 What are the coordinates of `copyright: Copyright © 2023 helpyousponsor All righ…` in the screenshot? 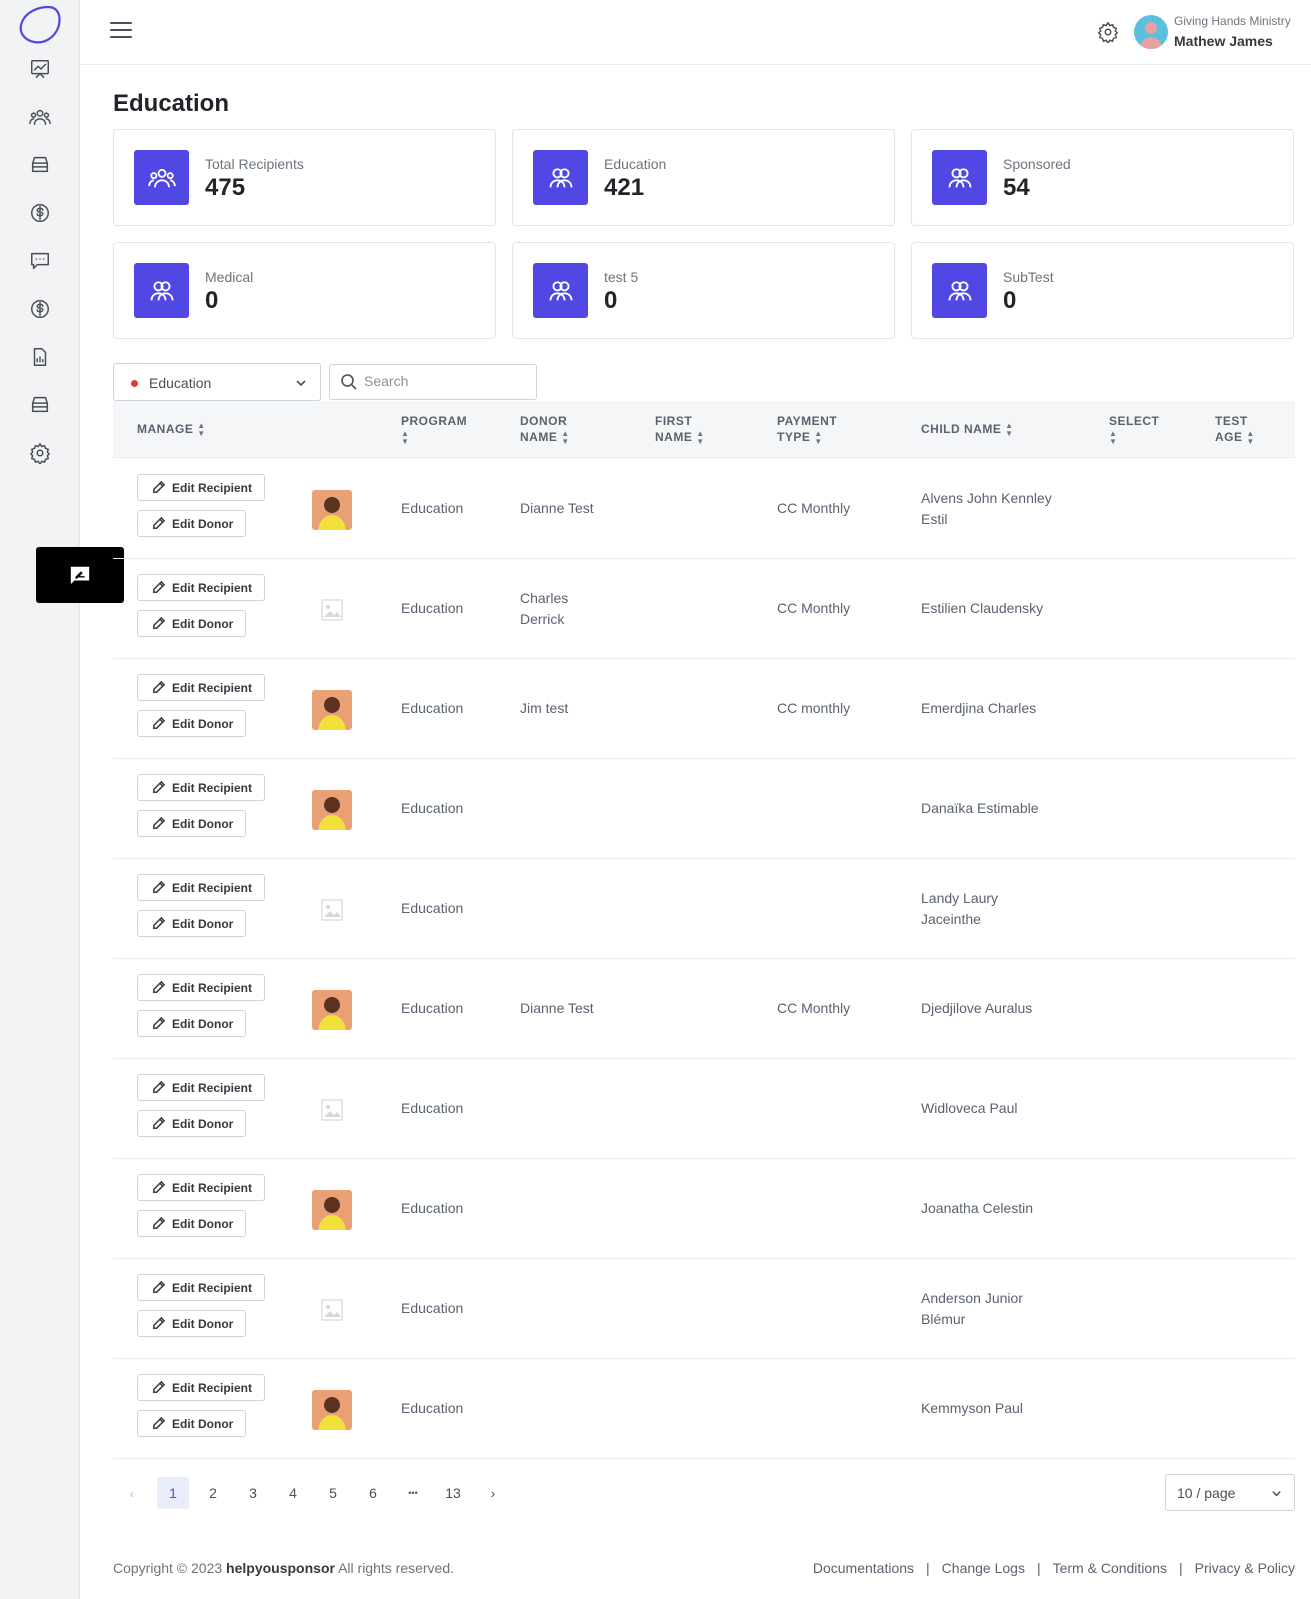 It's located at (284, 1568).